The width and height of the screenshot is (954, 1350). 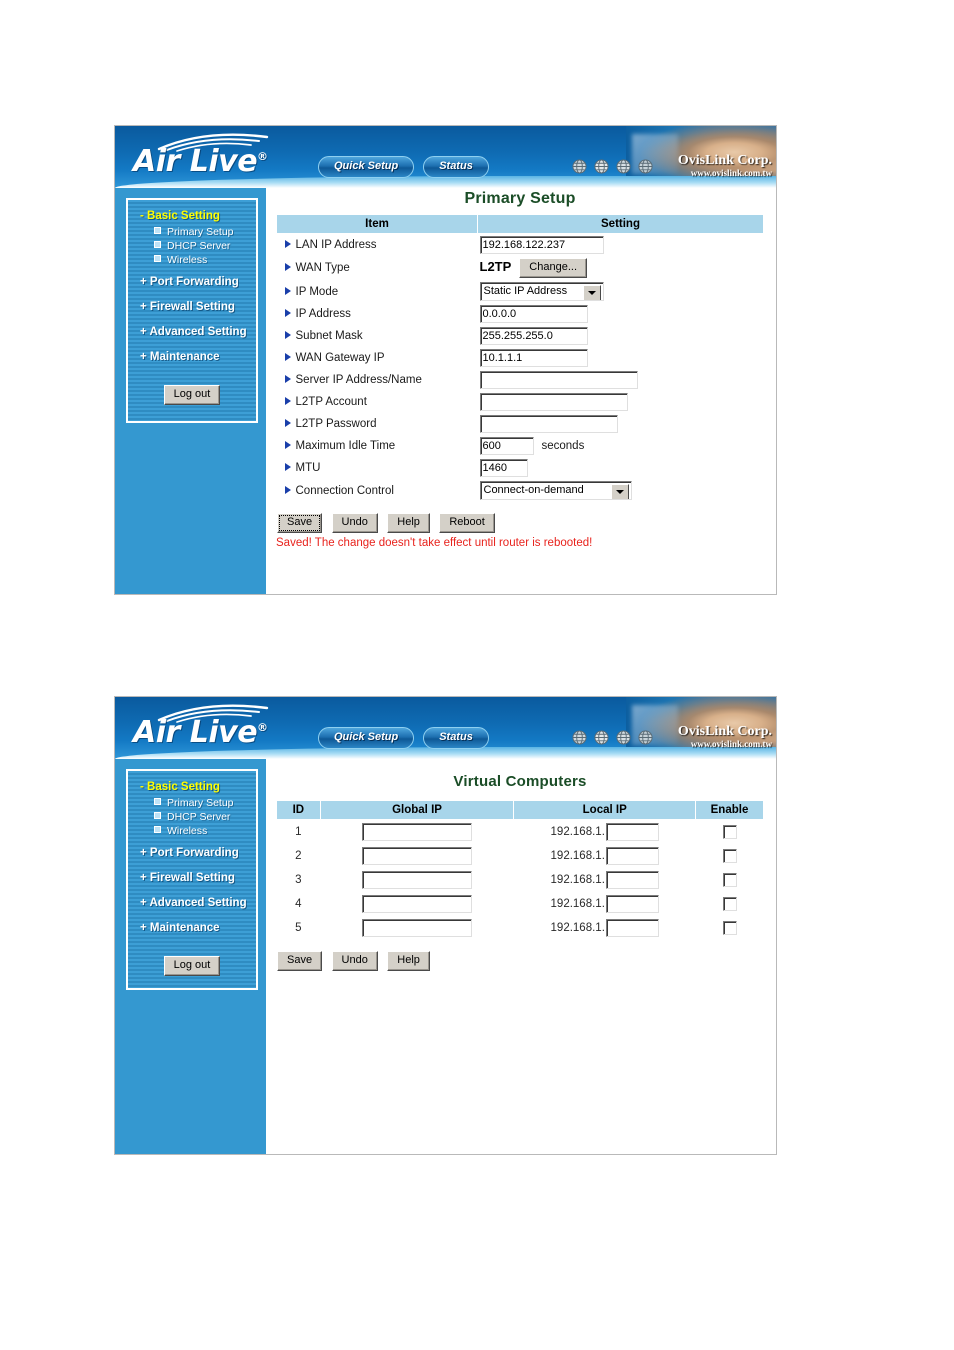 What do you see at coordinates (377, 336) in the screenshot?
I see `row-label-subnet-mask: Subnet Mask` at bounding box center [377, 336].